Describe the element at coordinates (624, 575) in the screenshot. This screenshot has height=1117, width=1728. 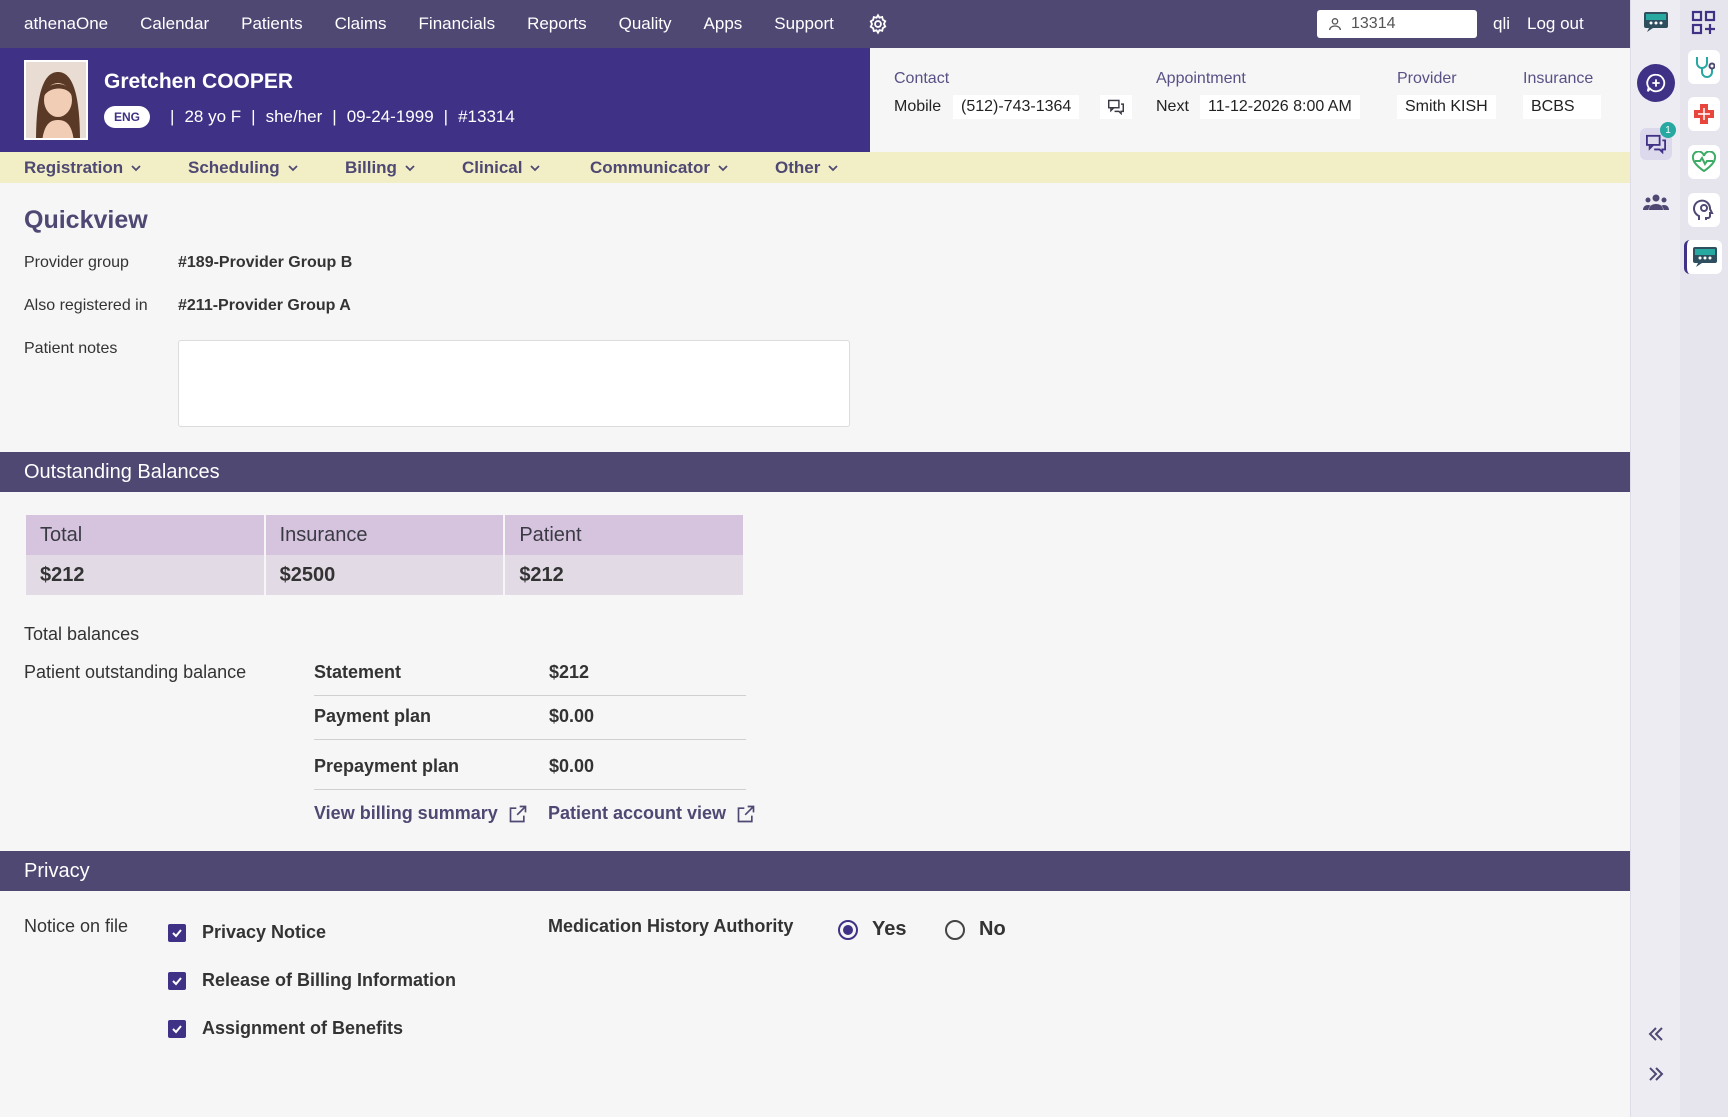
I see `patient-balance: $212` at that location.